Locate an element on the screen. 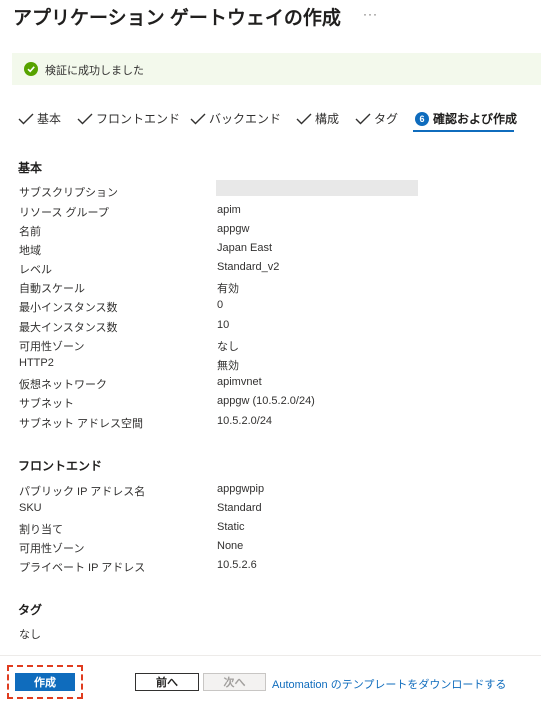  summary-row: サブスクリプション is located at coordinates (270, 191).